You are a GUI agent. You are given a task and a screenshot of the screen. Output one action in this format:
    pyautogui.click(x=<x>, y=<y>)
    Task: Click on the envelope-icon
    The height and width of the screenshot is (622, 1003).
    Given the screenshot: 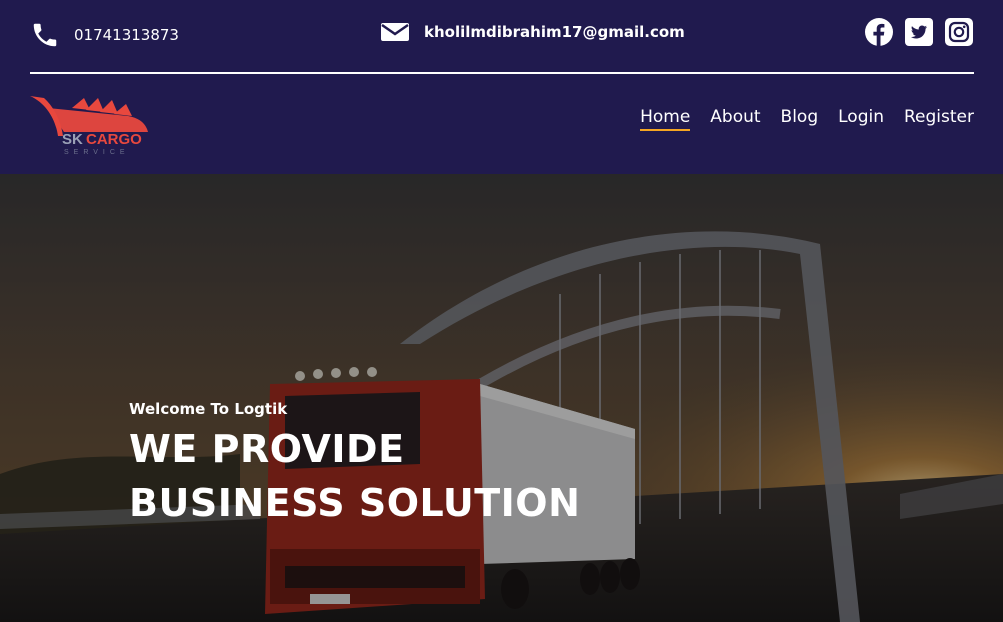 What is the action you would take?
    pyautogui.click(x=395, y=32)
    